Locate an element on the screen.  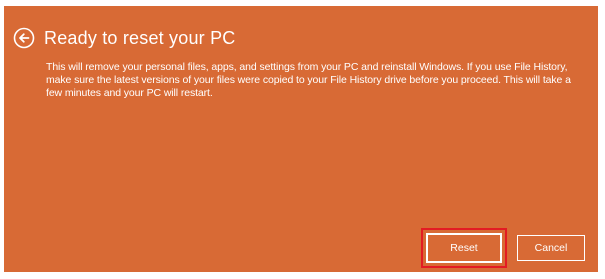
reset-button-highlight: Reset is located at coordinates (464, 248).